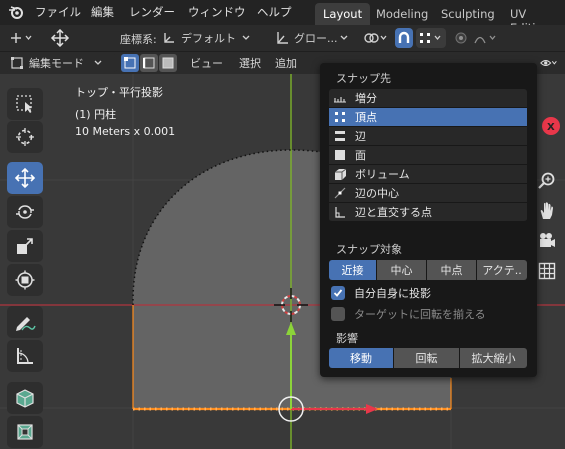 The image size is (565, 449). I want to click on orientation-icon, so click(169, 38).